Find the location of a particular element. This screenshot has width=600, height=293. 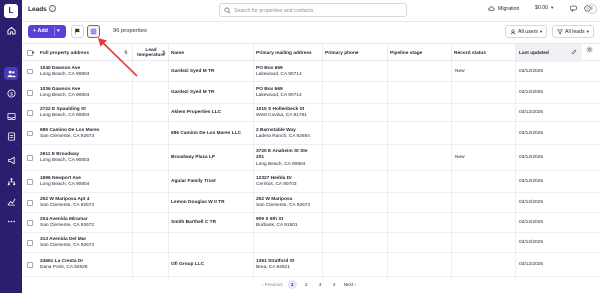

column-header: Primary phone is located at coordinates (355, 53).